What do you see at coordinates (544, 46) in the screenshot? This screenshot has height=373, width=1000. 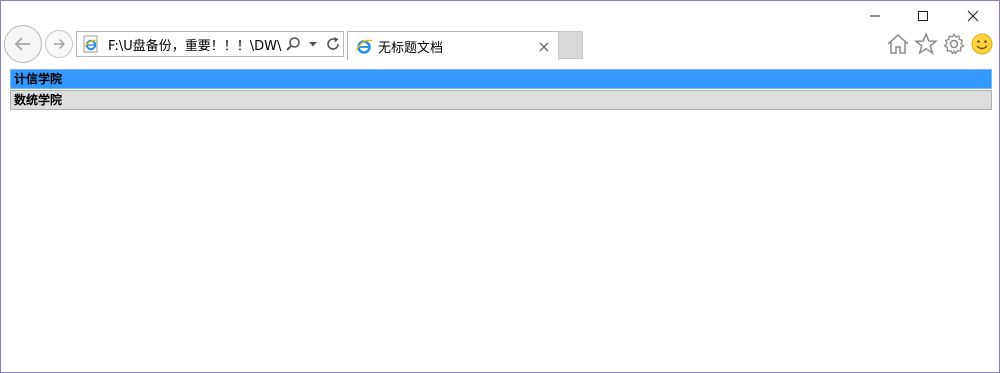 I see `tab-close-button: ×` at bounding box center [544, 46].